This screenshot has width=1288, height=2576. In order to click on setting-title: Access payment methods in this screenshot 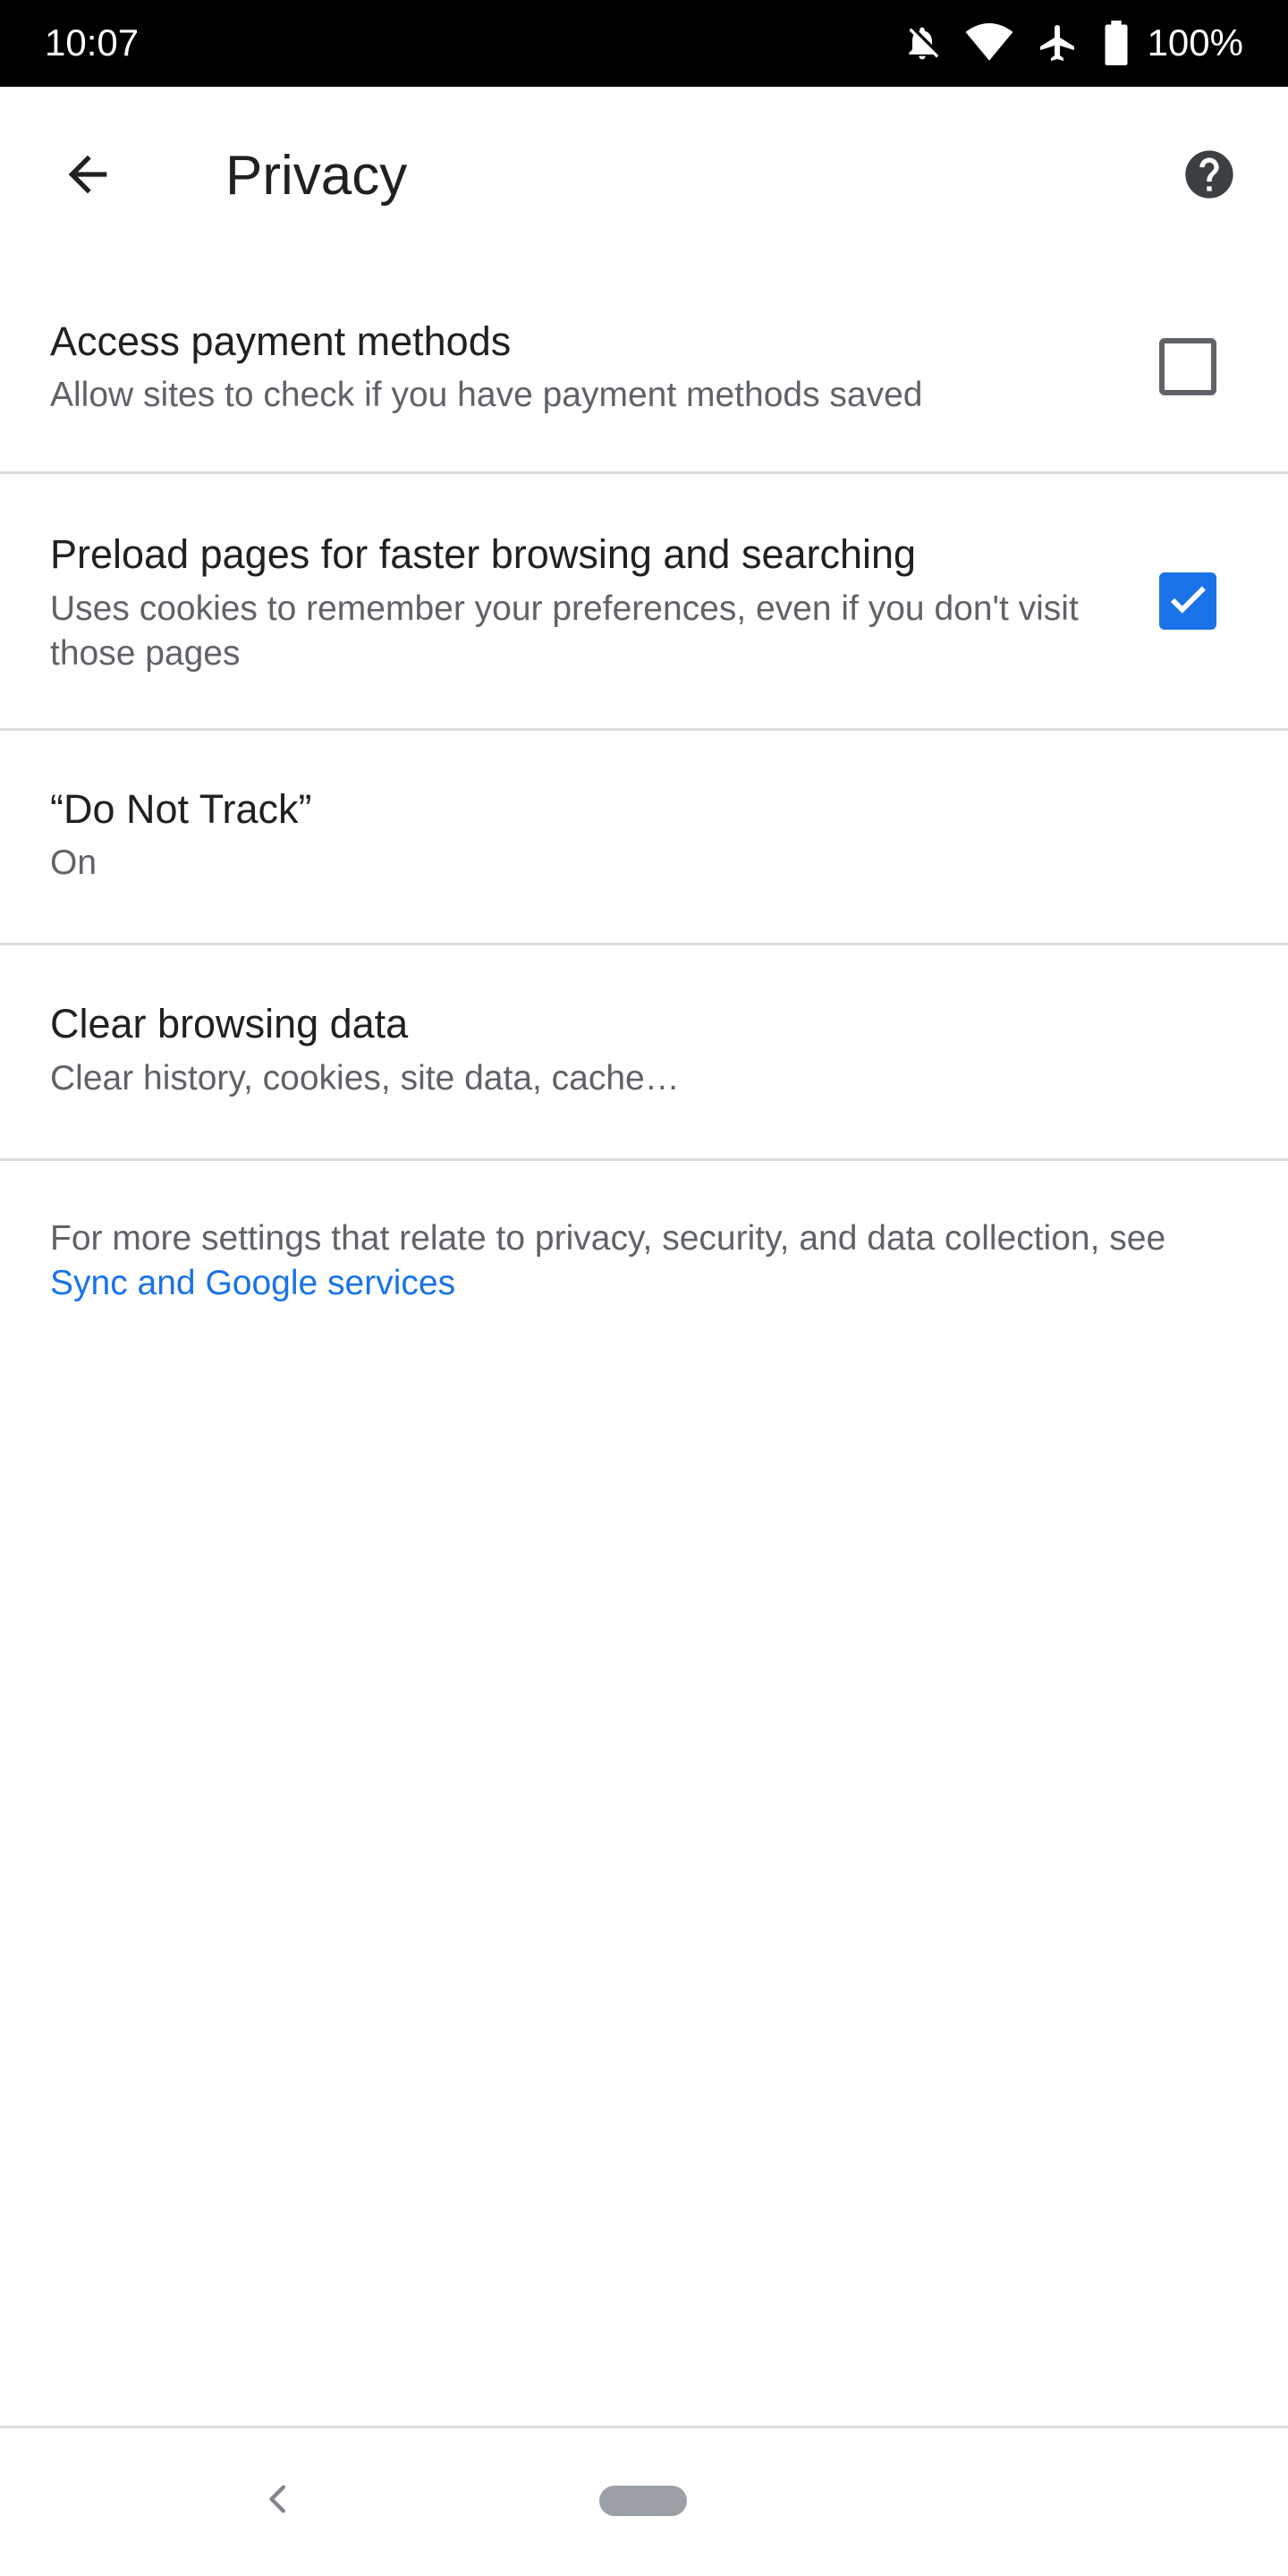, I will do `click(281, 341)`.